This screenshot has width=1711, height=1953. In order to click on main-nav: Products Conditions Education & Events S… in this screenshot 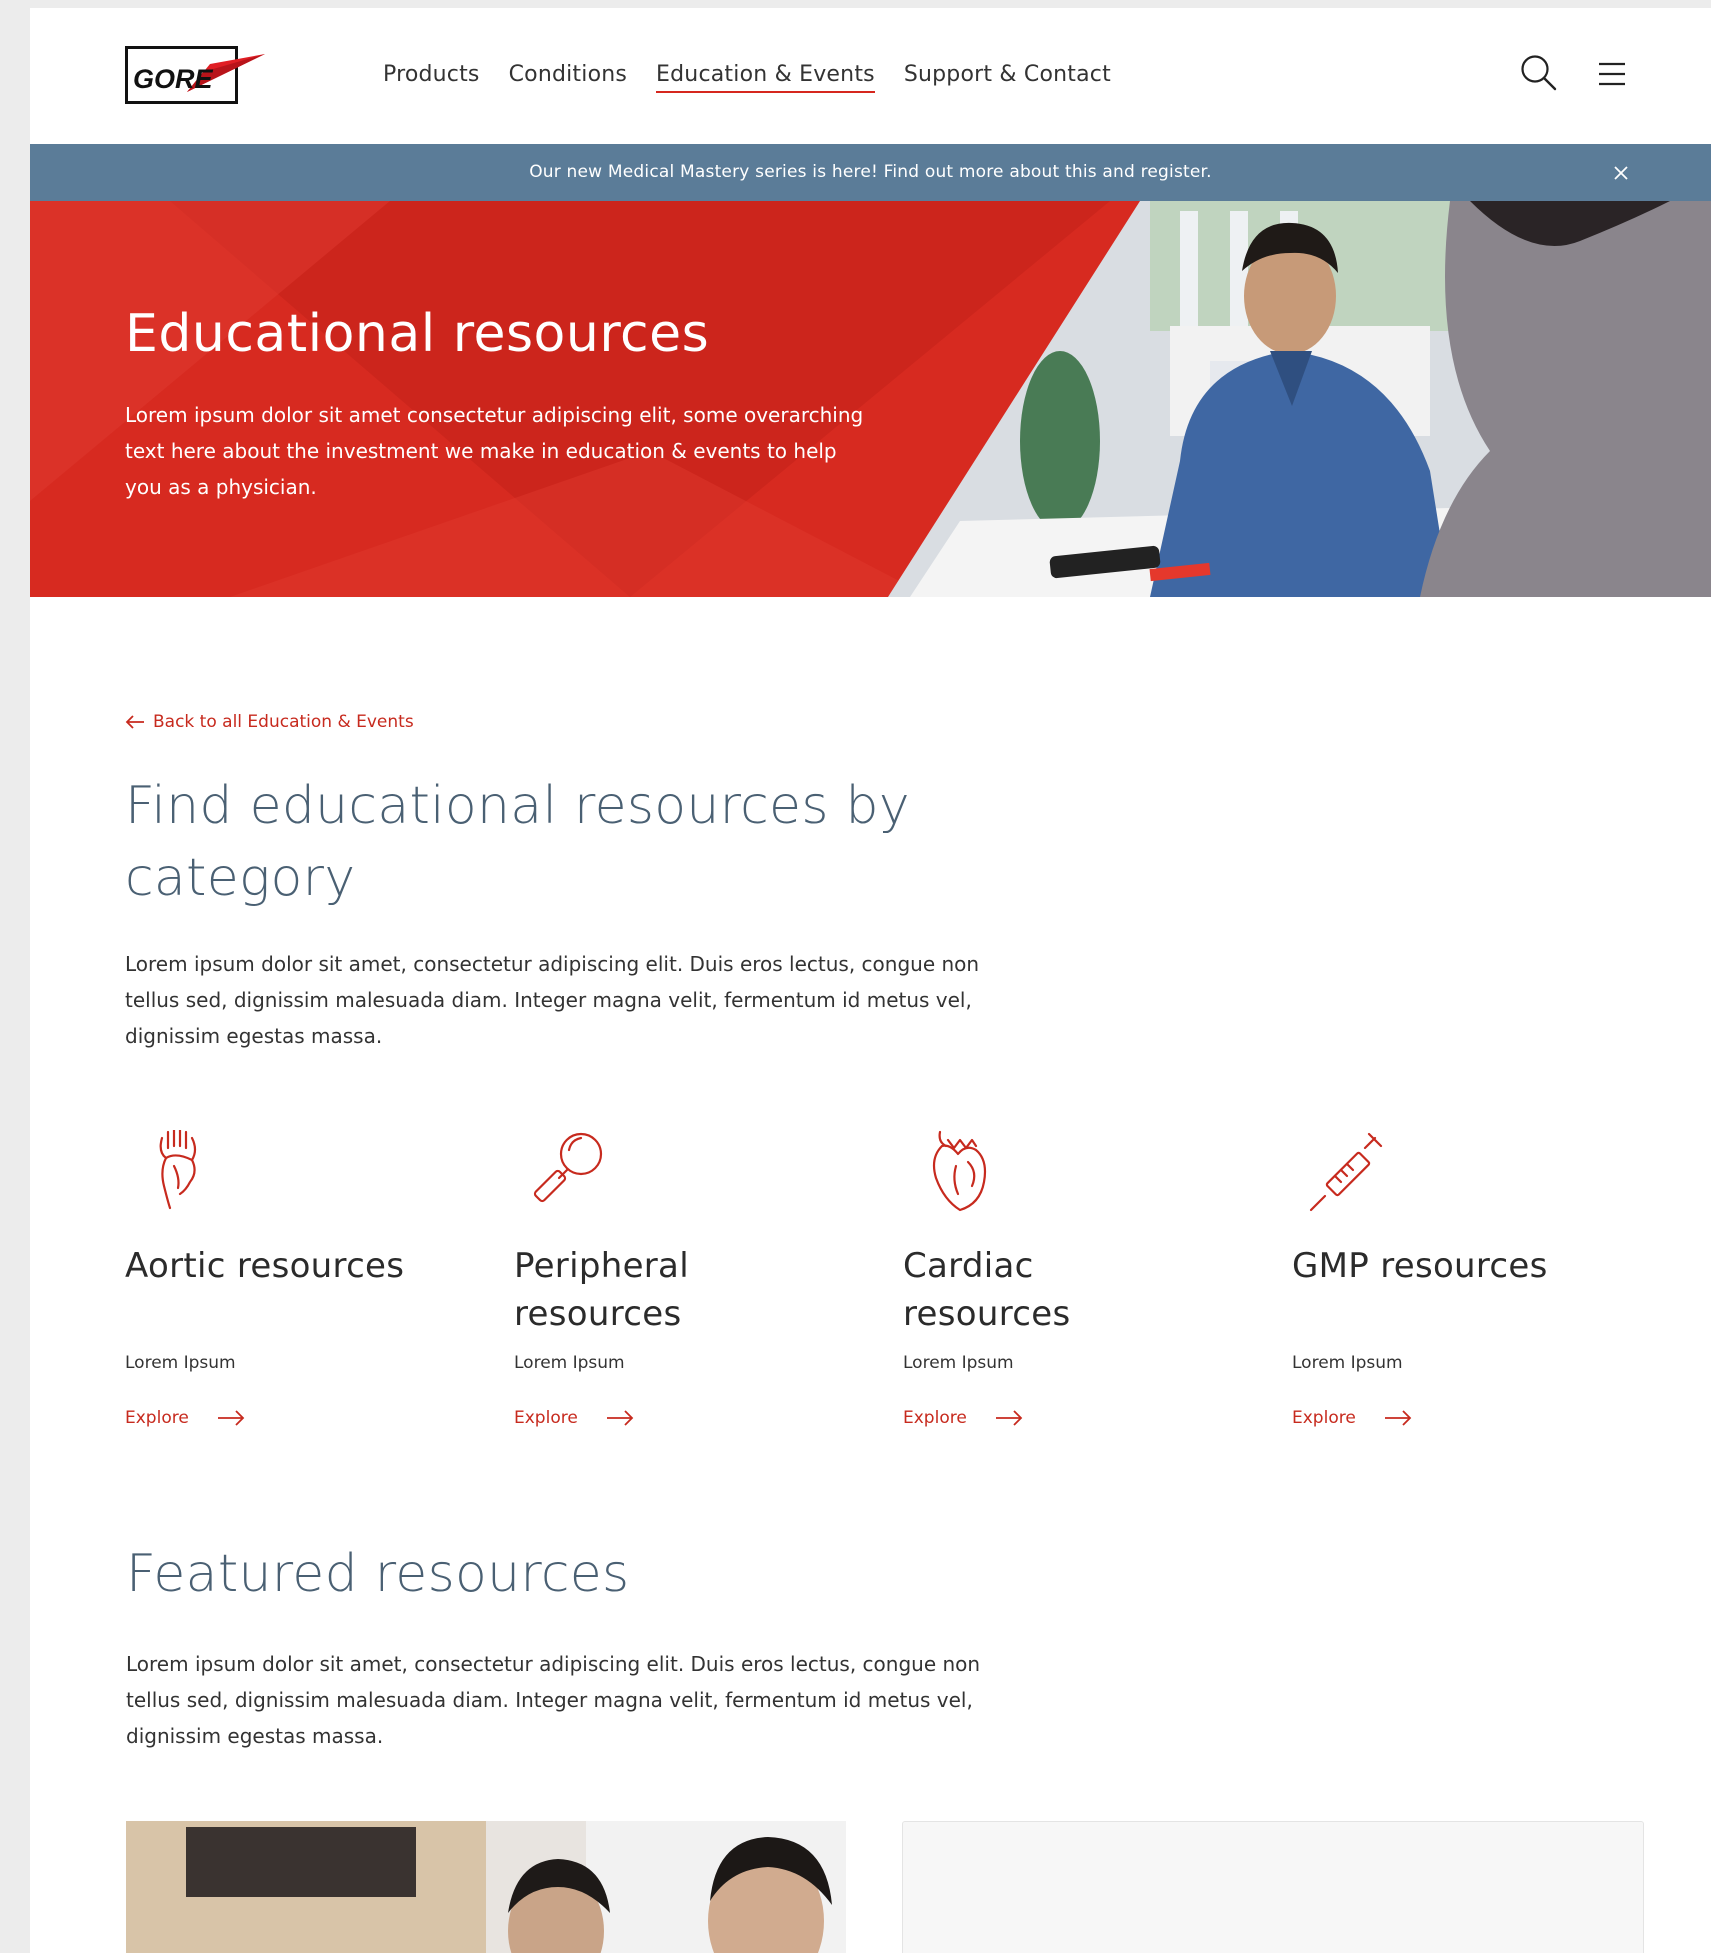, I will do `click(747, 77)`.